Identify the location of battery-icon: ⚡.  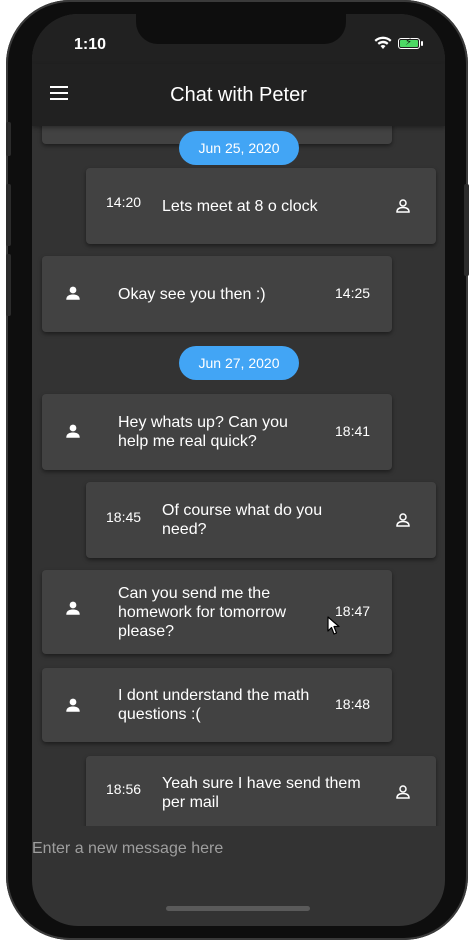
(409, 43).